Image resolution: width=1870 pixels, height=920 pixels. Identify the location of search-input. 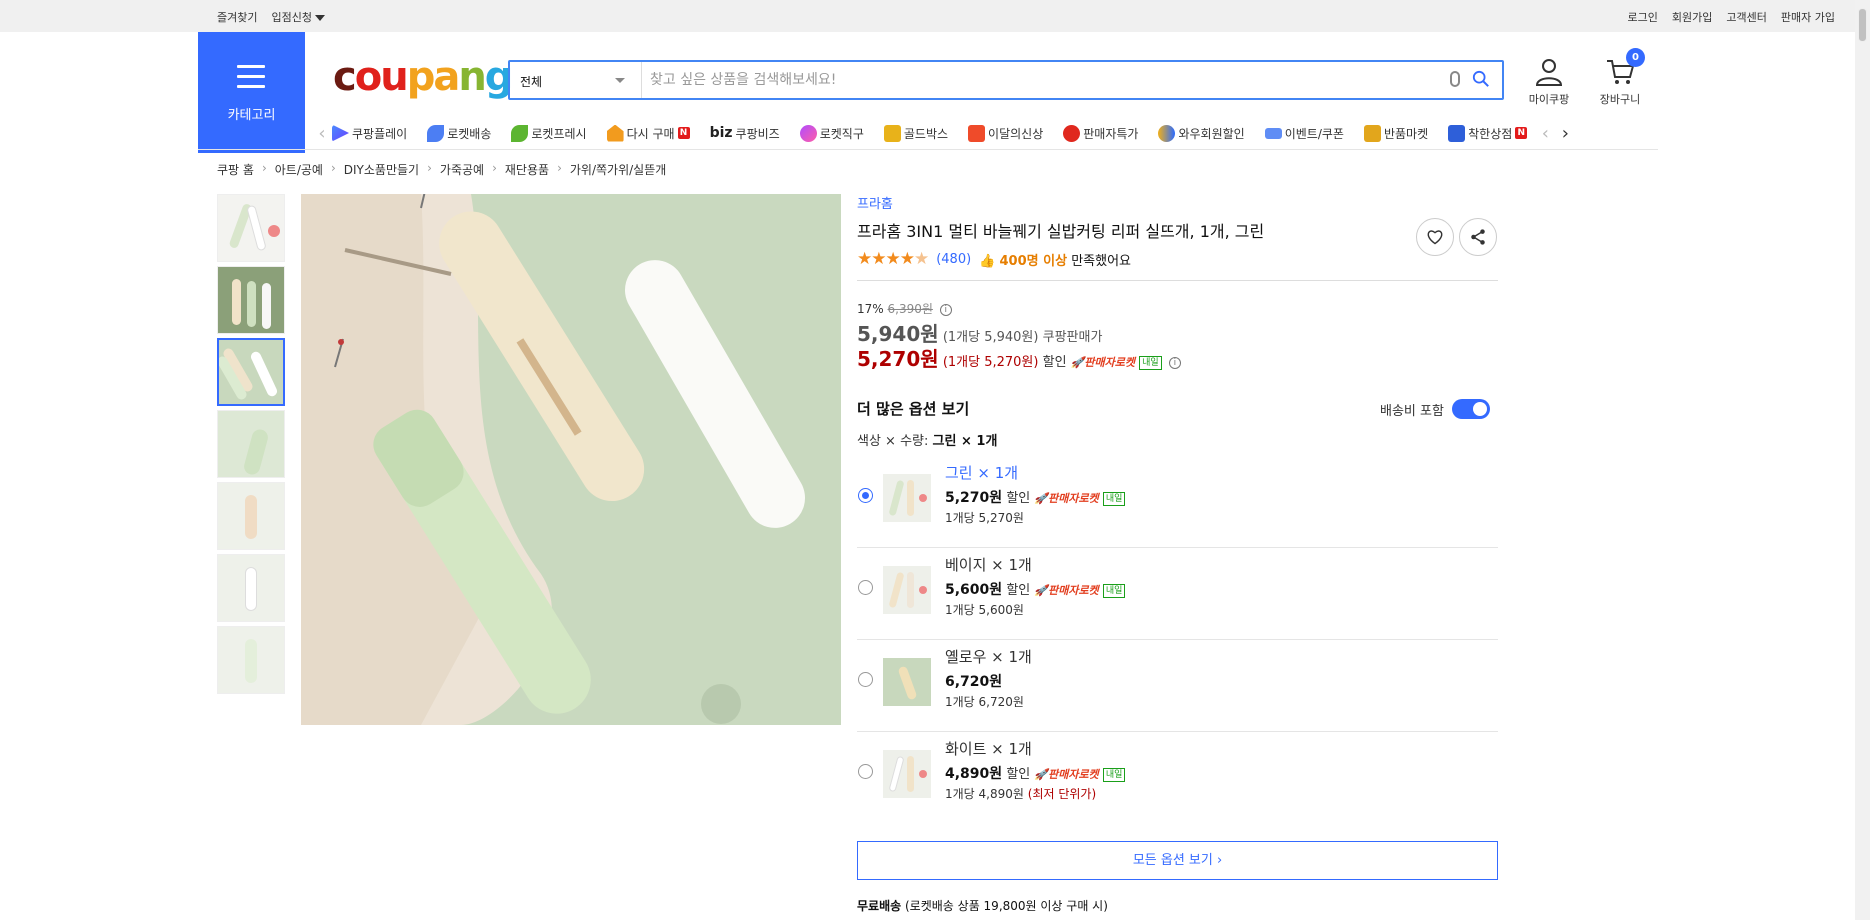
(1040, 80).